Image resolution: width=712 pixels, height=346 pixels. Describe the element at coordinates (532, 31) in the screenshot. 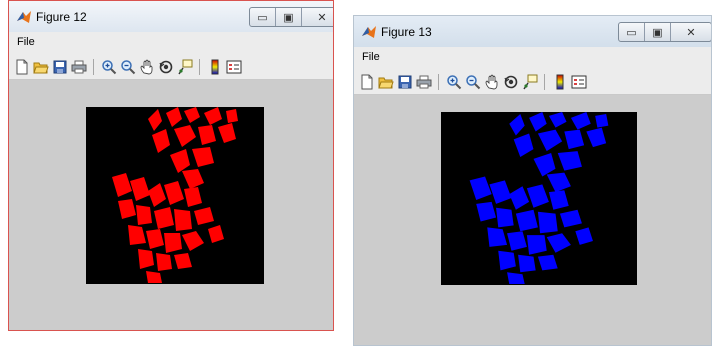

I see `title-bar: Figure 13 ▭ ▣ ✕` at that location.